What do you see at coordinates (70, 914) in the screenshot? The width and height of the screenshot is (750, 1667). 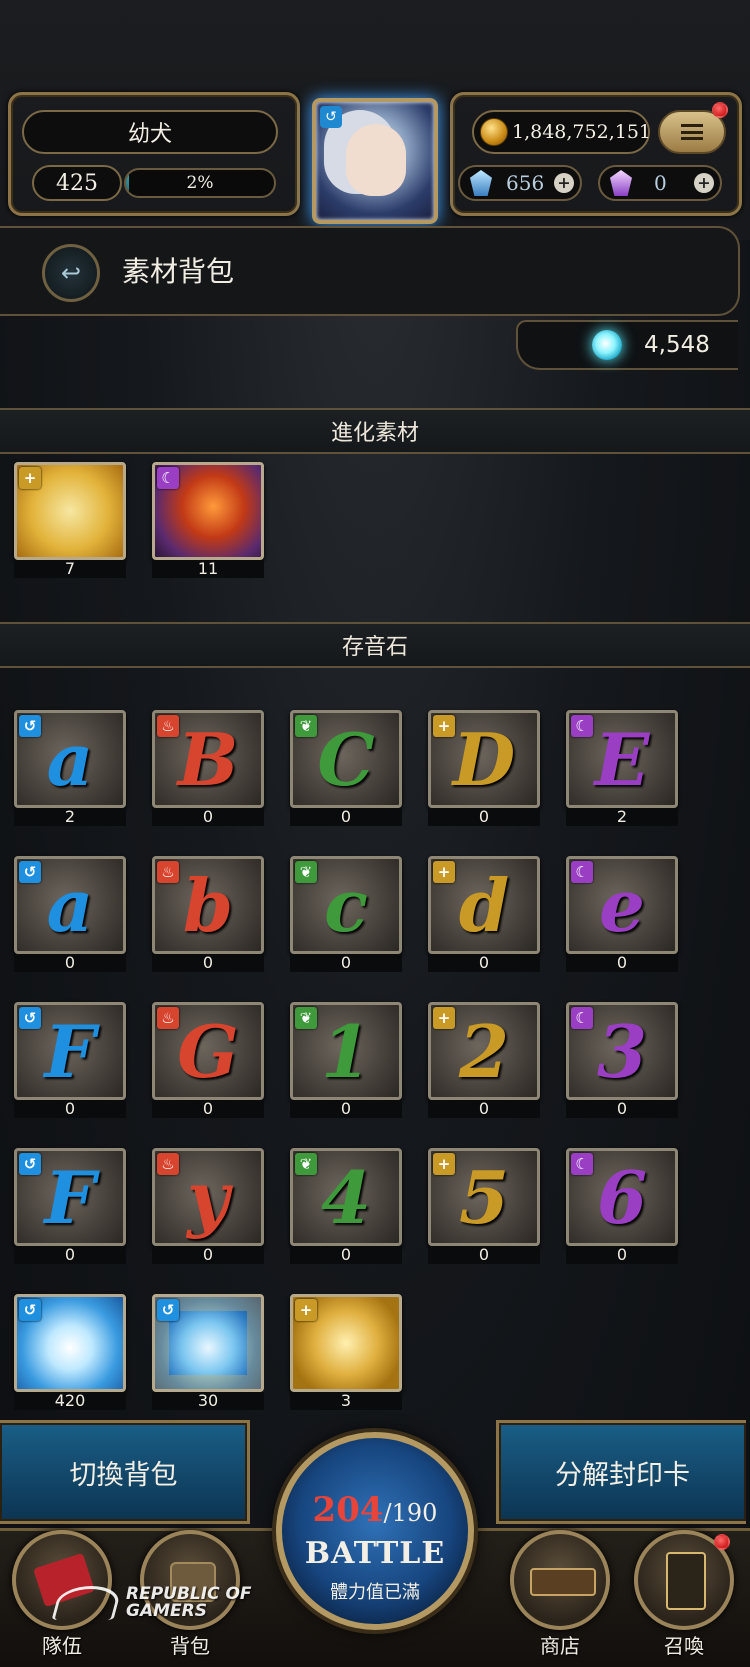 I see `music-stone-item: a ↺ 0` at bounding box center [70, 914].